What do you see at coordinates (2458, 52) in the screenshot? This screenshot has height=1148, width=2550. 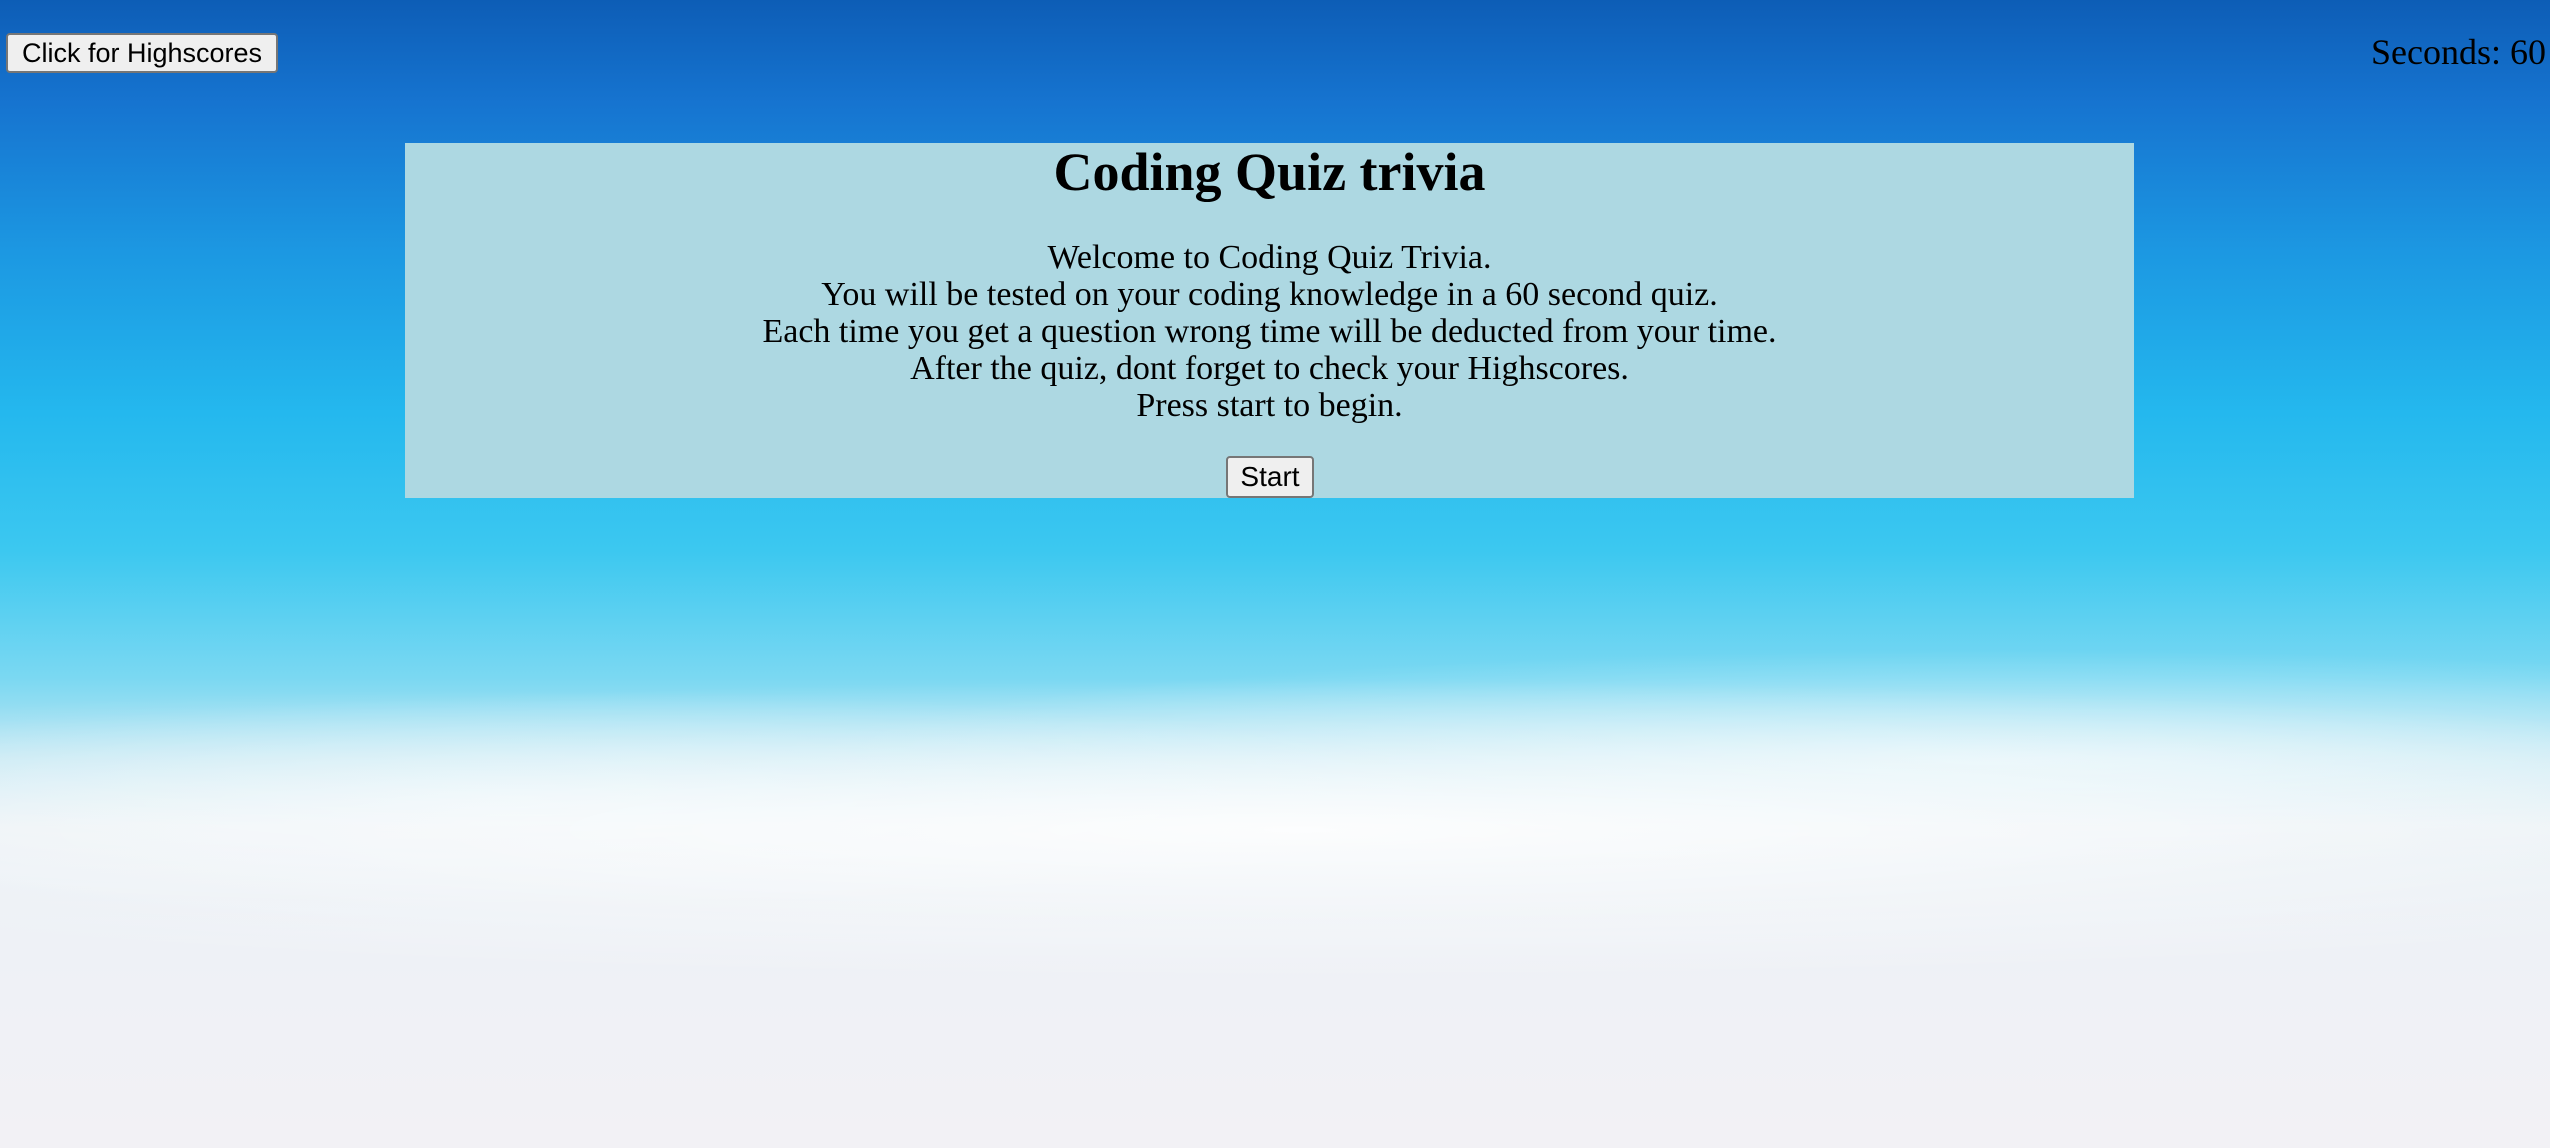 I see `timer-display: Seconds: 60` at bounding box center [2458, 52].